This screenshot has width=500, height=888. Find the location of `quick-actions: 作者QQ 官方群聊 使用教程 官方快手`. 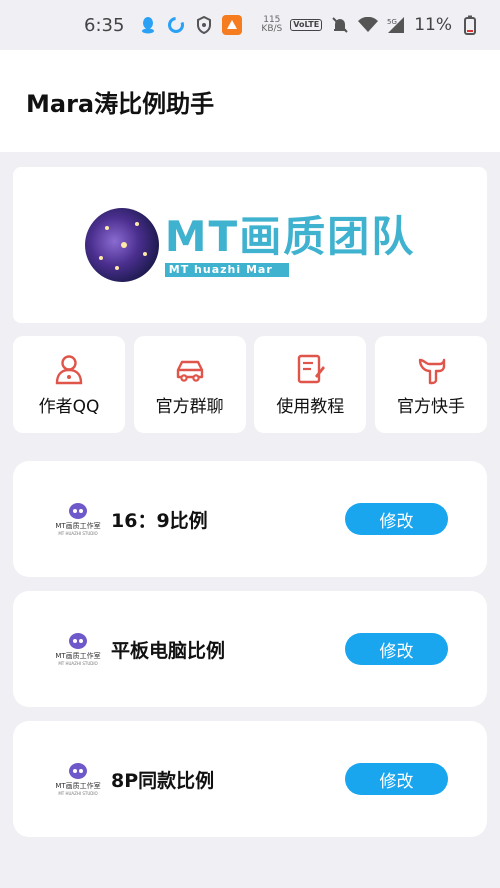

quick-actions: 作者QQ 官方群聊 使用教程 官方快手 is located at coordinates (250, 384).